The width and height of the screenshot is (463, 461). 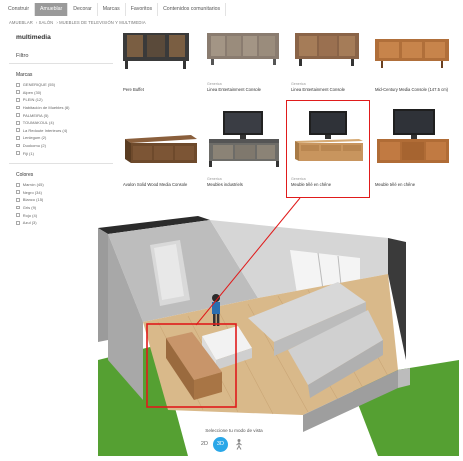 I want to click on color-filter-item: Negro (34), so click(x=67, y=193).